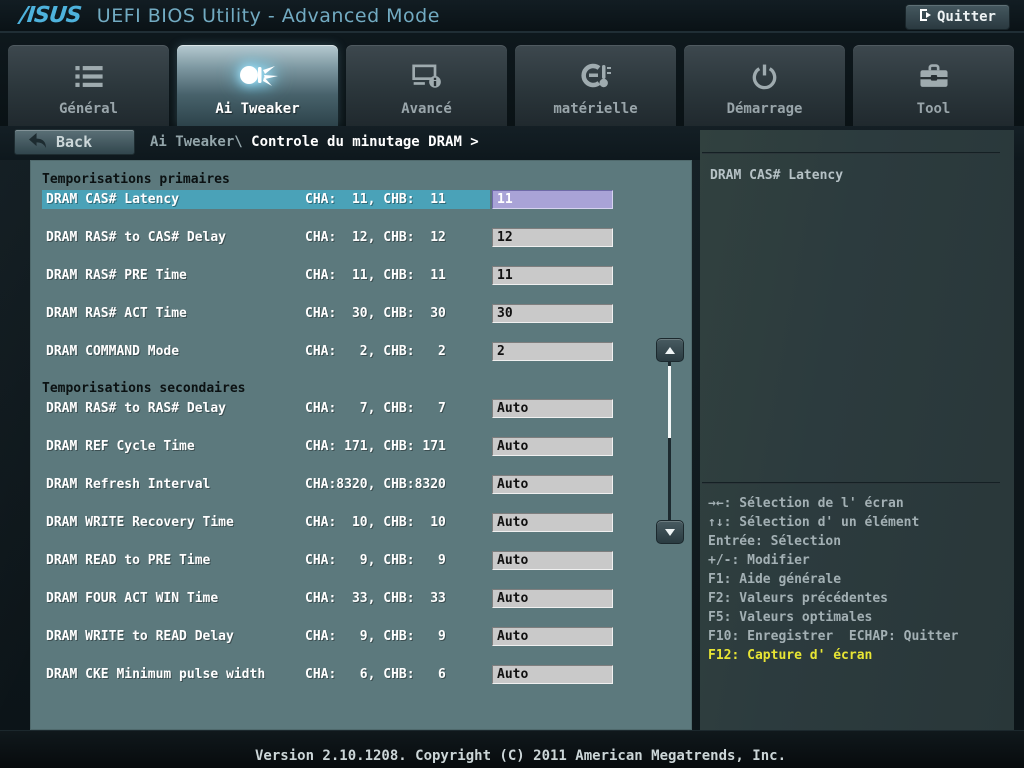 This screenshot has width=1024, height=768. What do you see at coordinates (933, 76) in the screenshot?
I see `toolbox-icon` at bounding box center [933, 76].